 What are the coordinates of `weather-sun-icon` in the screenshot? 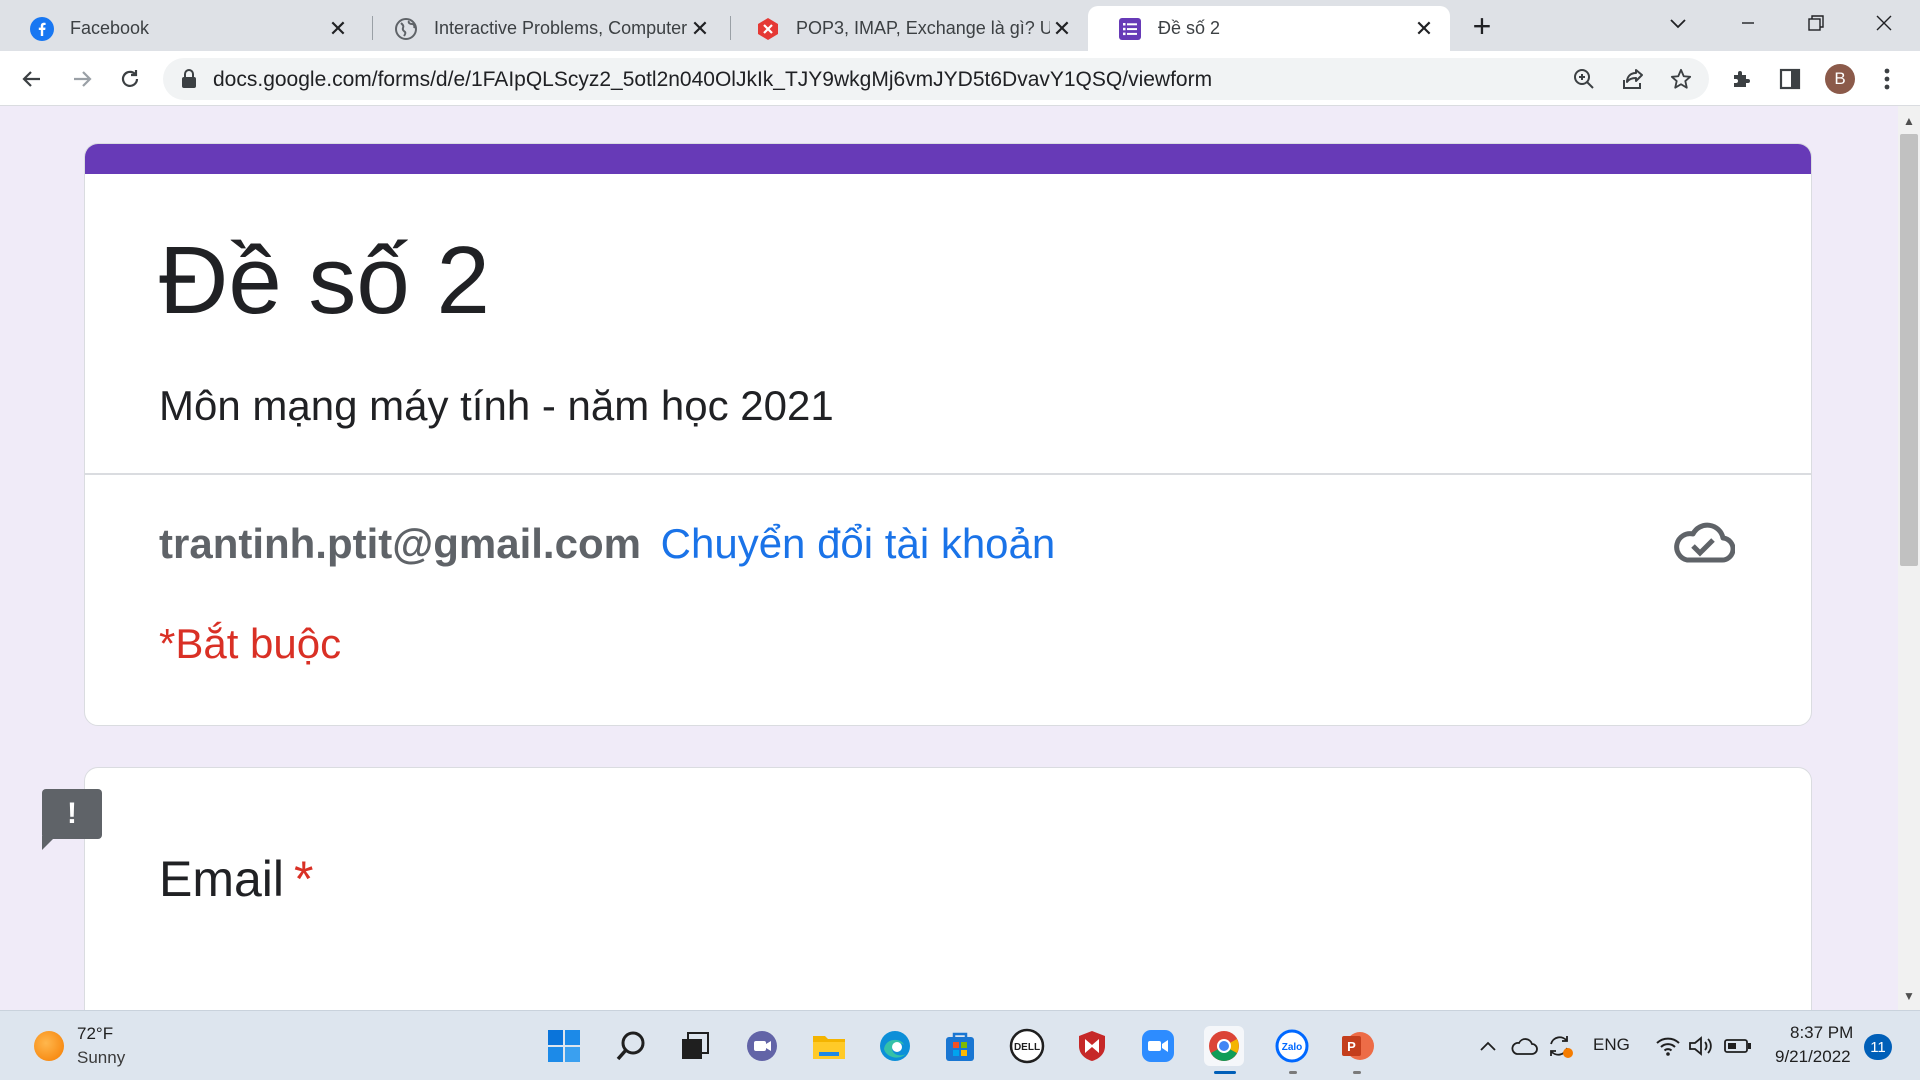 It's located at (49, 1046).